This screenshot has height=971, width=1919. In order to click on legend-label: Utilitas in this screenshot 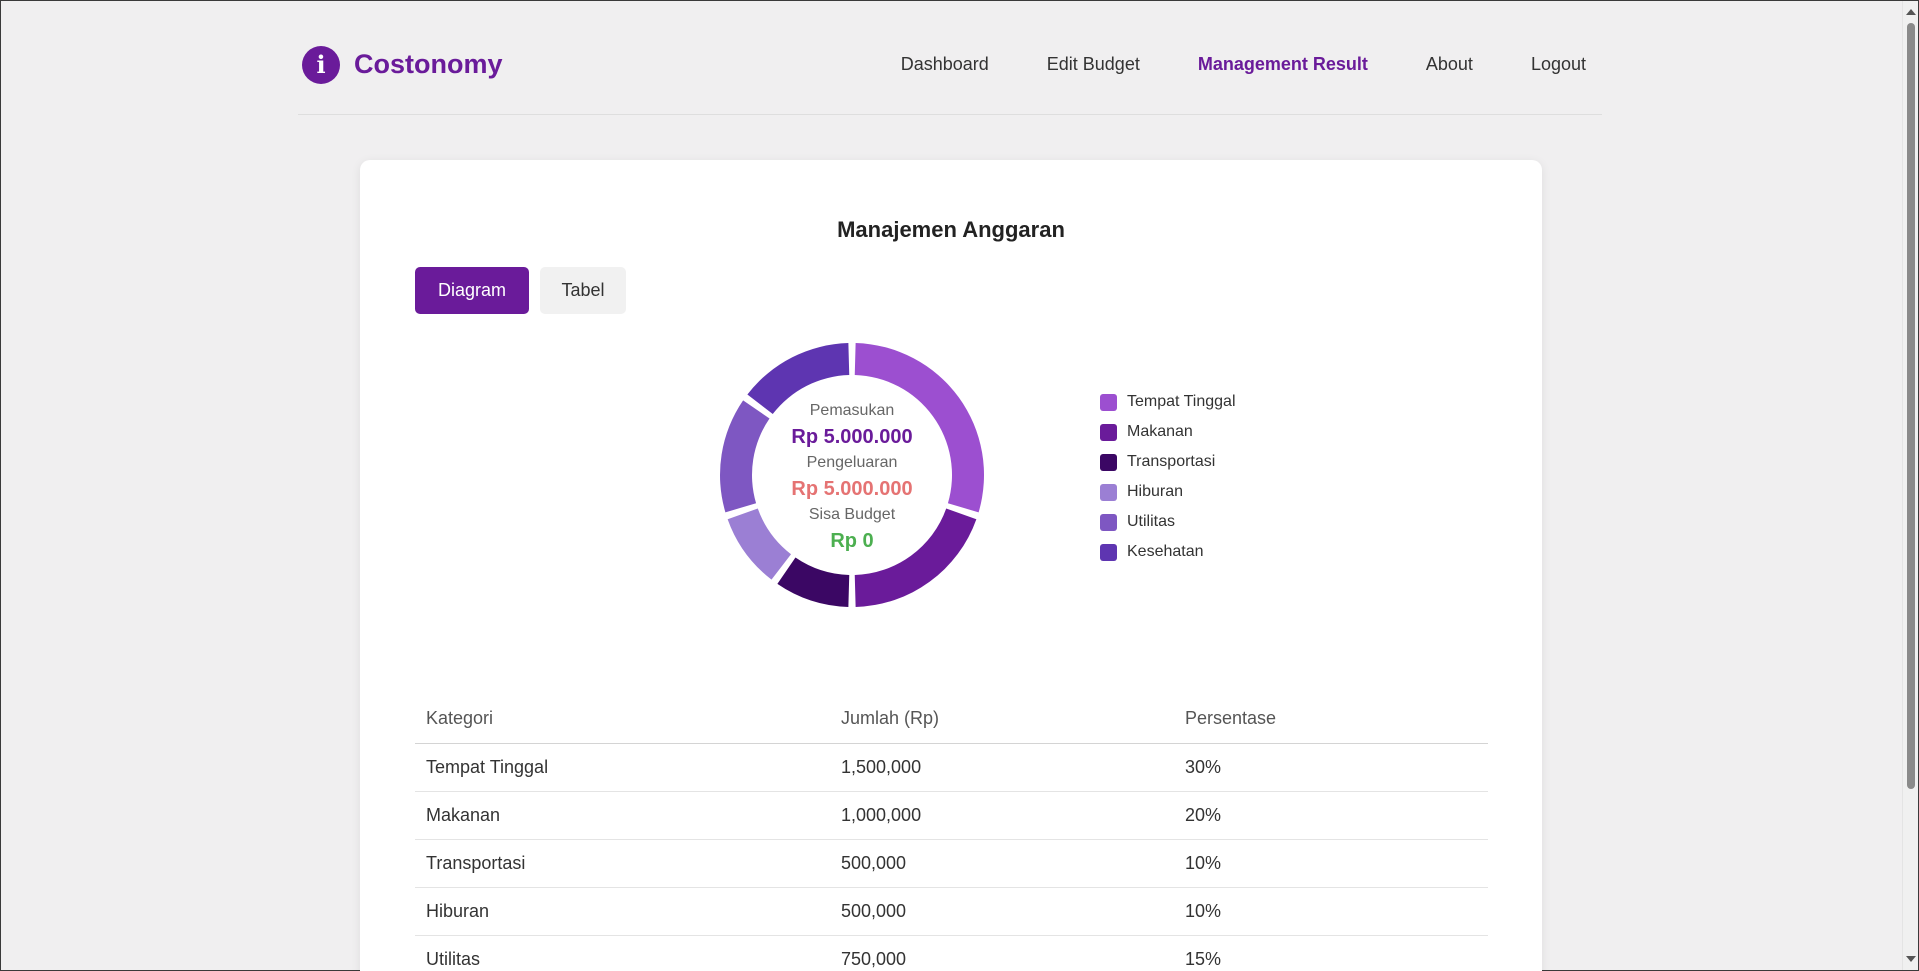, I will do `click(1151, 521)`.